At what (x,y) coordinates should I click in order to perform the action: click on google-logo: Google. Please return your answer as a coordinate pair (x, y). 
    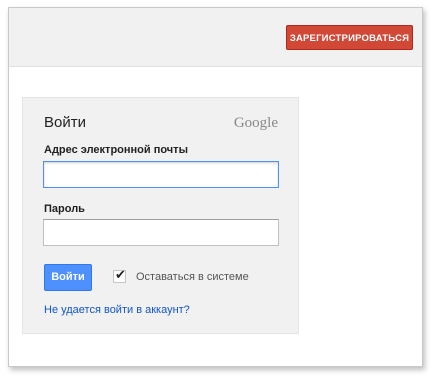
    Looking at the image, I should click on (255, 123).